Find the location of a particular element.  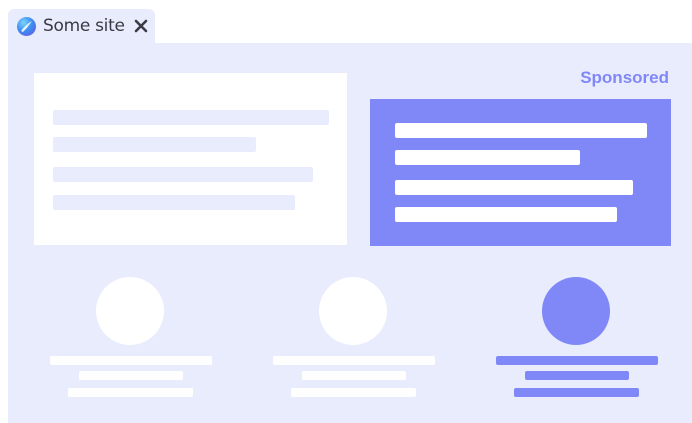

tab-title: Some site is located at coordinates (84, 26).